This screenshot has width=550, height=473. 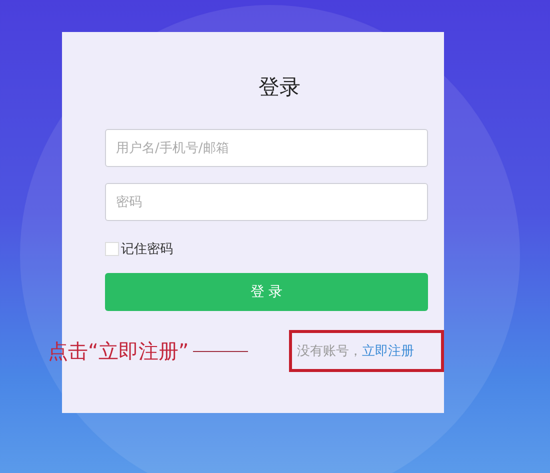 I want to click on register-prompt: 没有账号，, so click(x=329, y=351).